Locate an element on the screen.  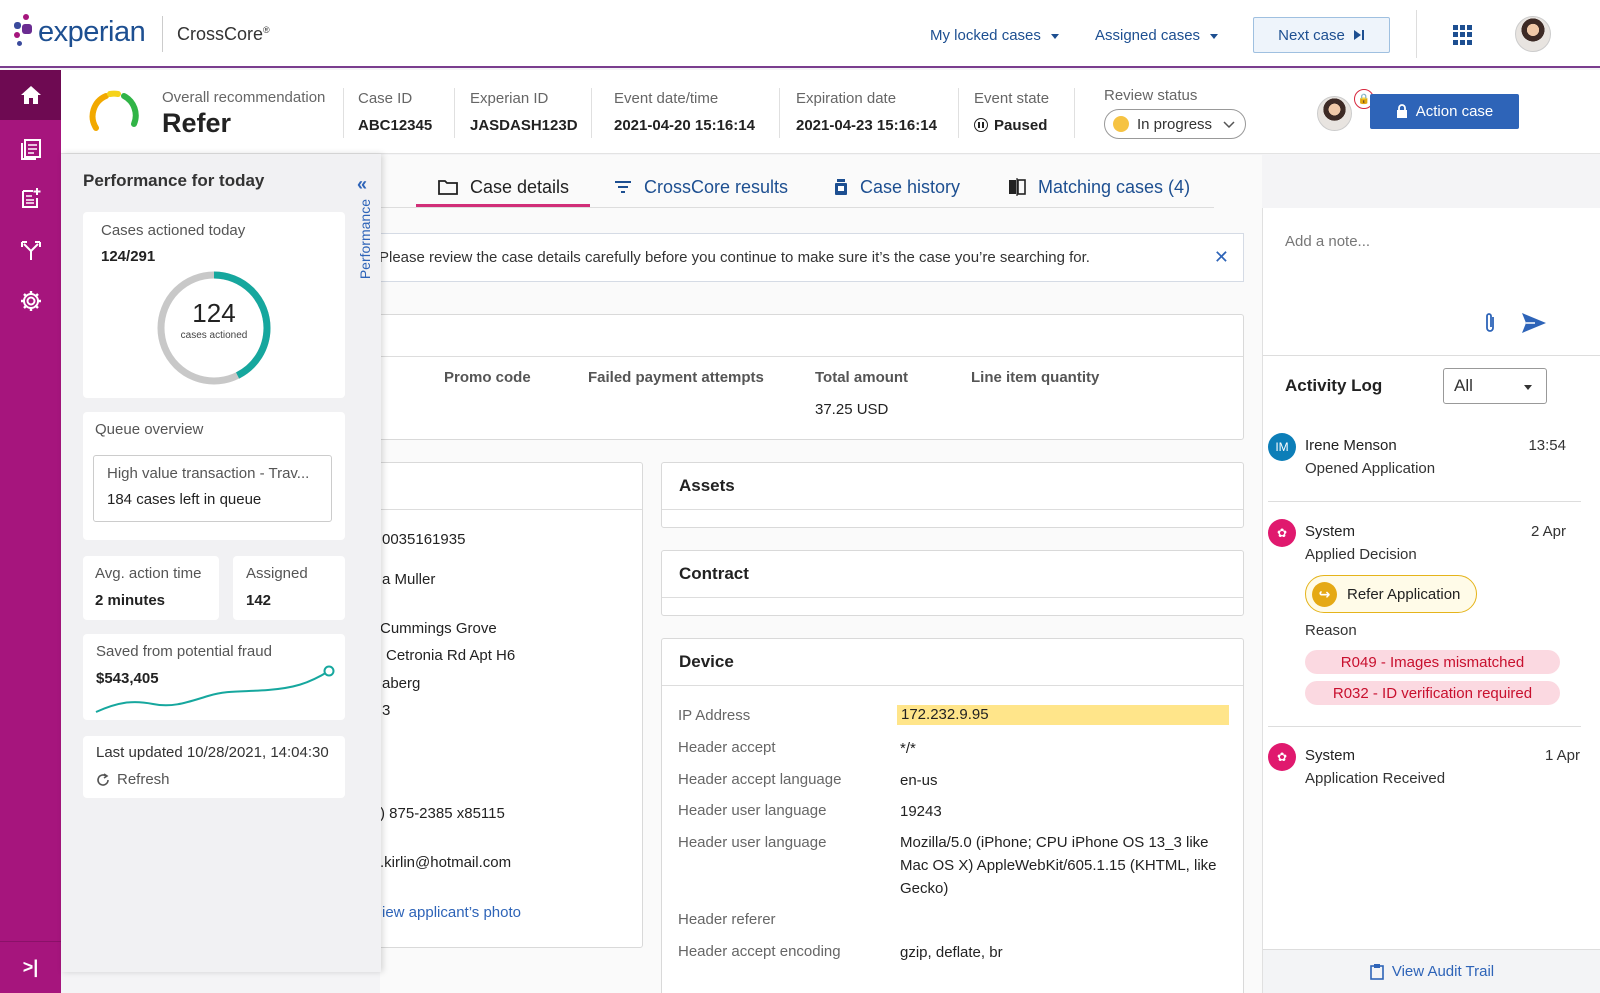
rail-cases is located at coordinates (30, 149).